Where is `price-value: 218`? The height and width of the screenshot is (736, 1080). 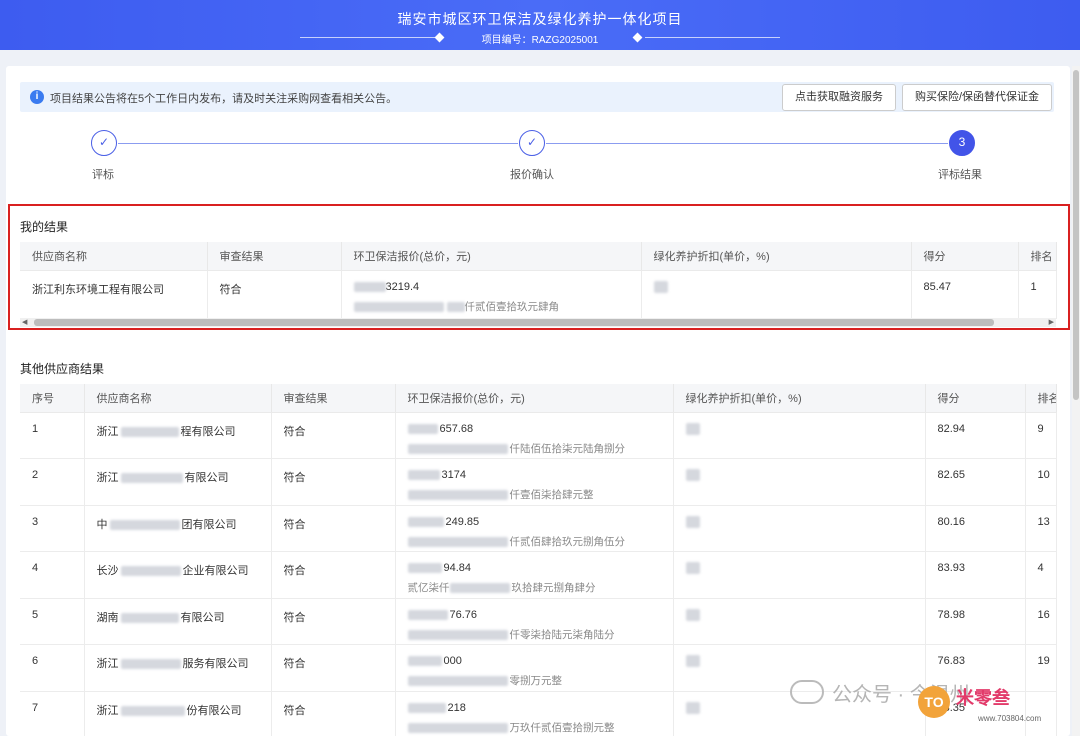
price-value: 218 is located at coordinates (456, 707).